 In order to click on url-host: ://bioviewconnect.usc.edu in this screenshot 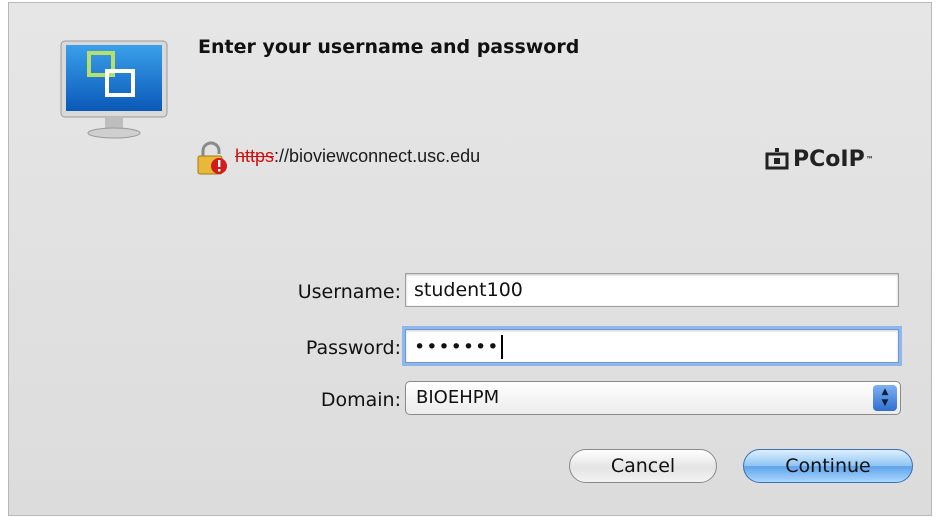, I will do `click(377, 155)`.